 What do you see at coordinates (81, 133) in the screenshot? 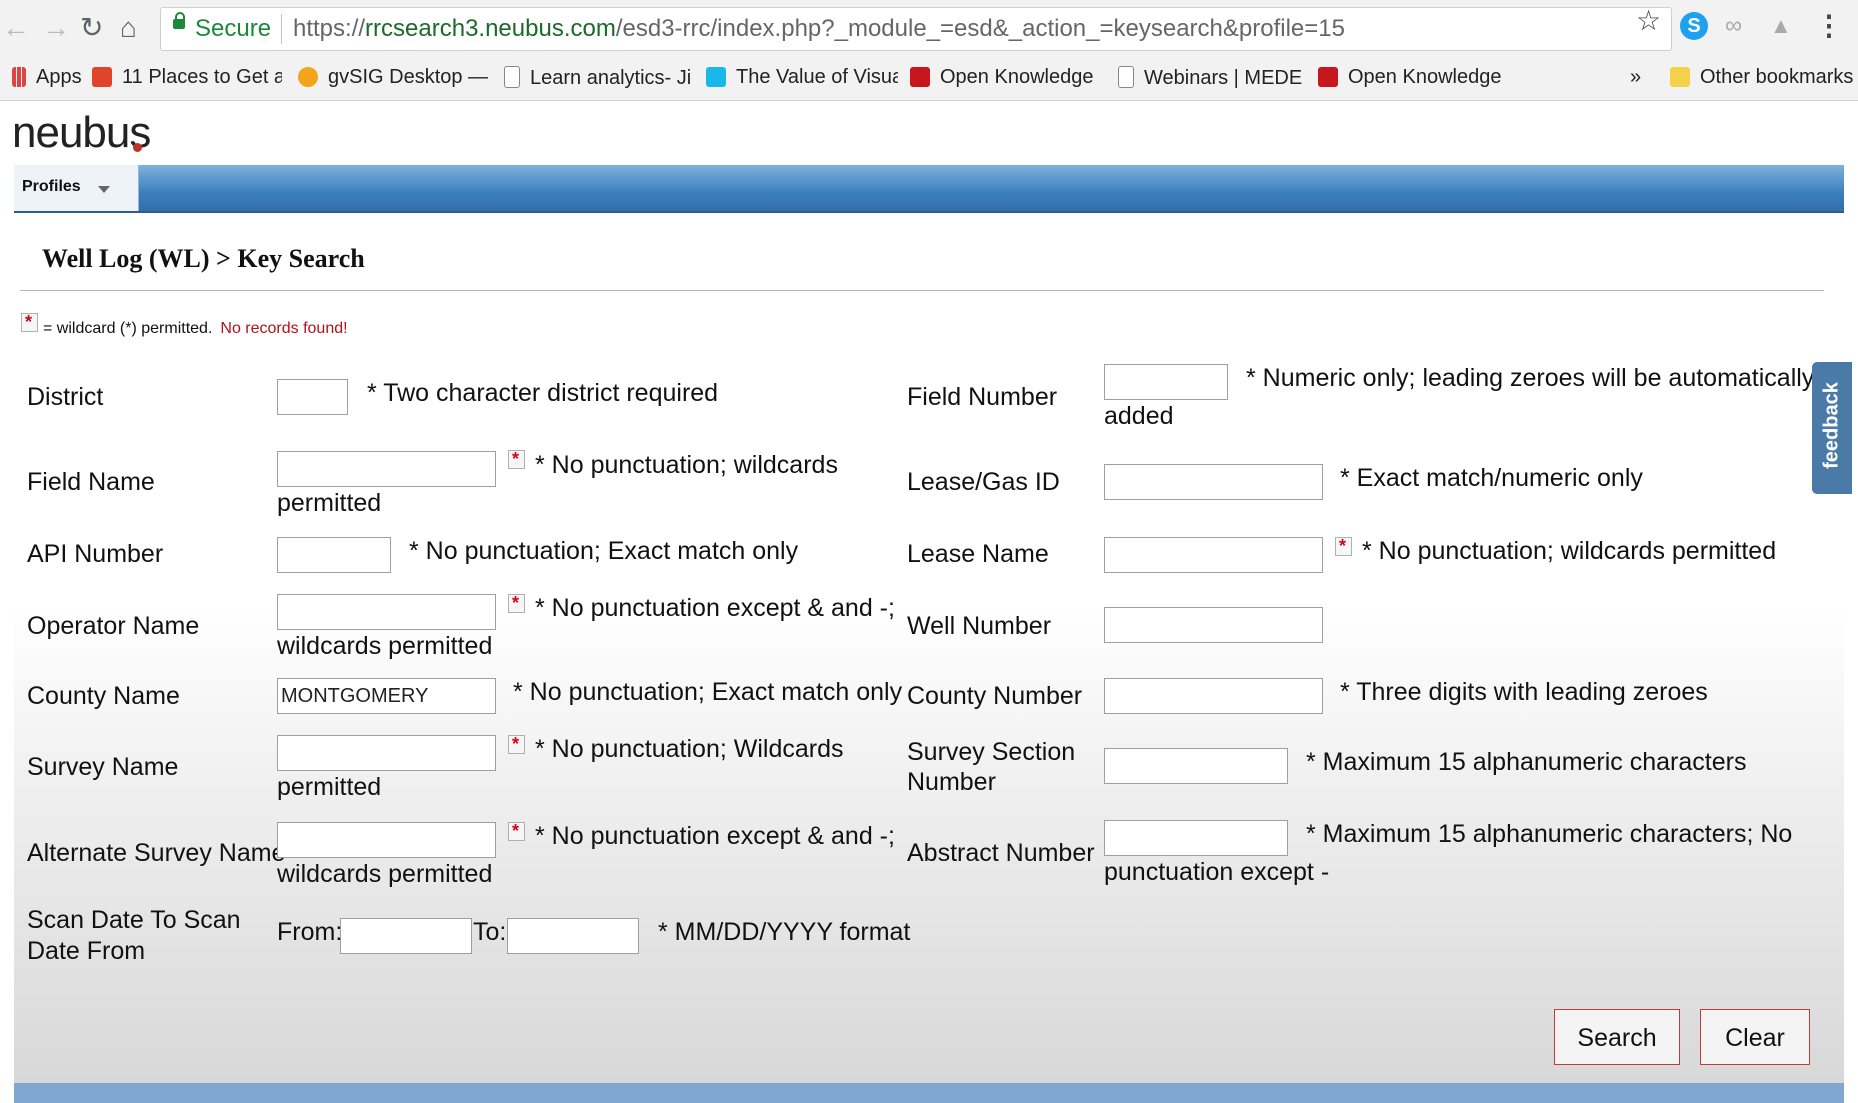
I see `neubus-logo: neubus` at bounding box center [81, 133].